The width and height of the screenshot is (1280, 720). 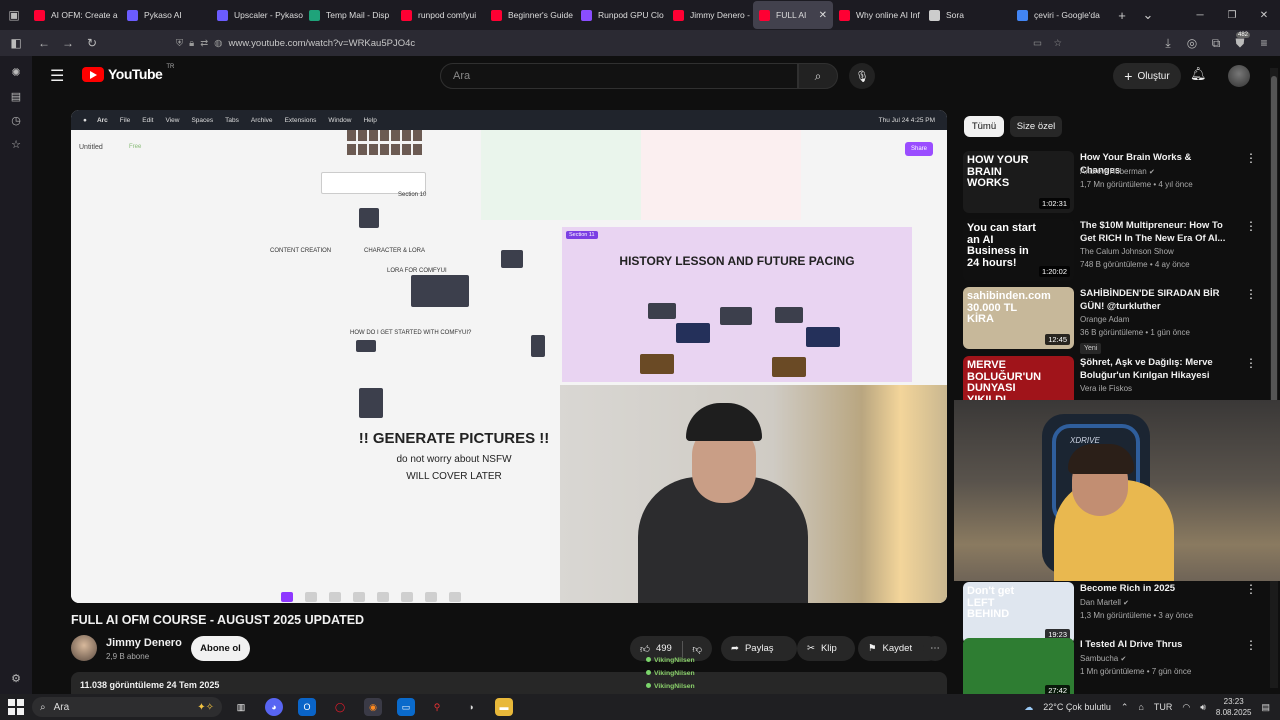 What do you see at coordinates (1057, 43) in the screenshot?
I see `bookmark-star-icon: ☆` at bounding box center [1057, 43].